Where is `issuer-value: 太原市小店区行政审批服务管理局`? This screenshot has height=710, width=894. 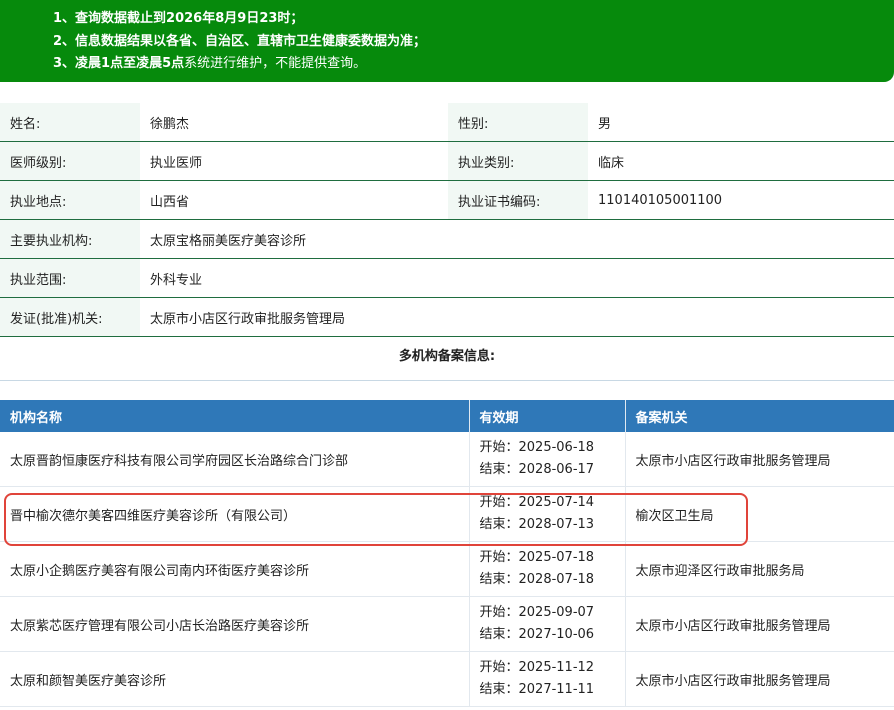
issuer-value: 太原市小店区行政审批服务管理局 is located at coordinates (517, 317).